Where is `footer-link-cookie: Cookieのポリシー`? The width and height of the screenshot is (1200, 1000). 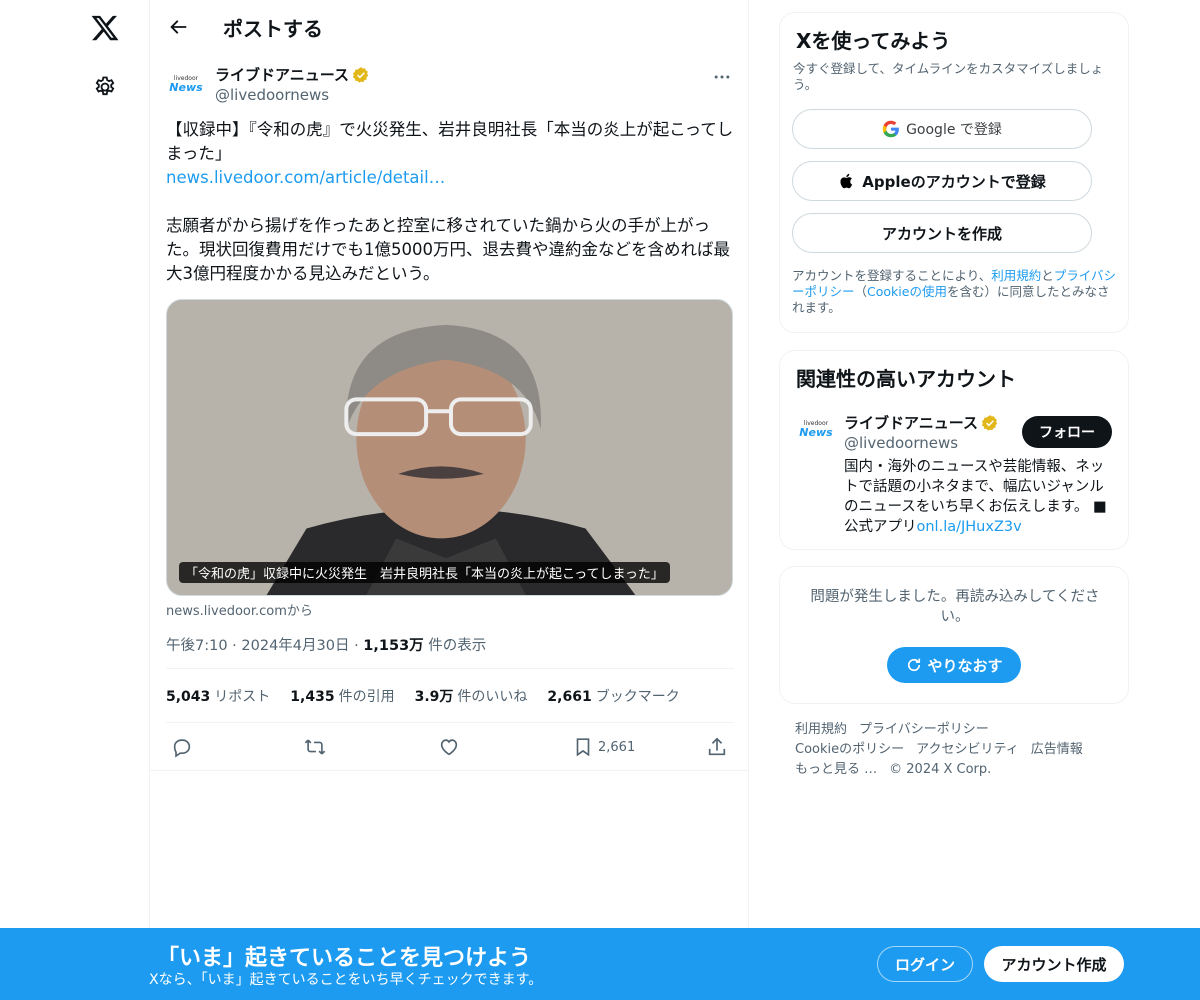
footer-link-cookie: Cookieのポリシー is located at coordinates (849, 749).